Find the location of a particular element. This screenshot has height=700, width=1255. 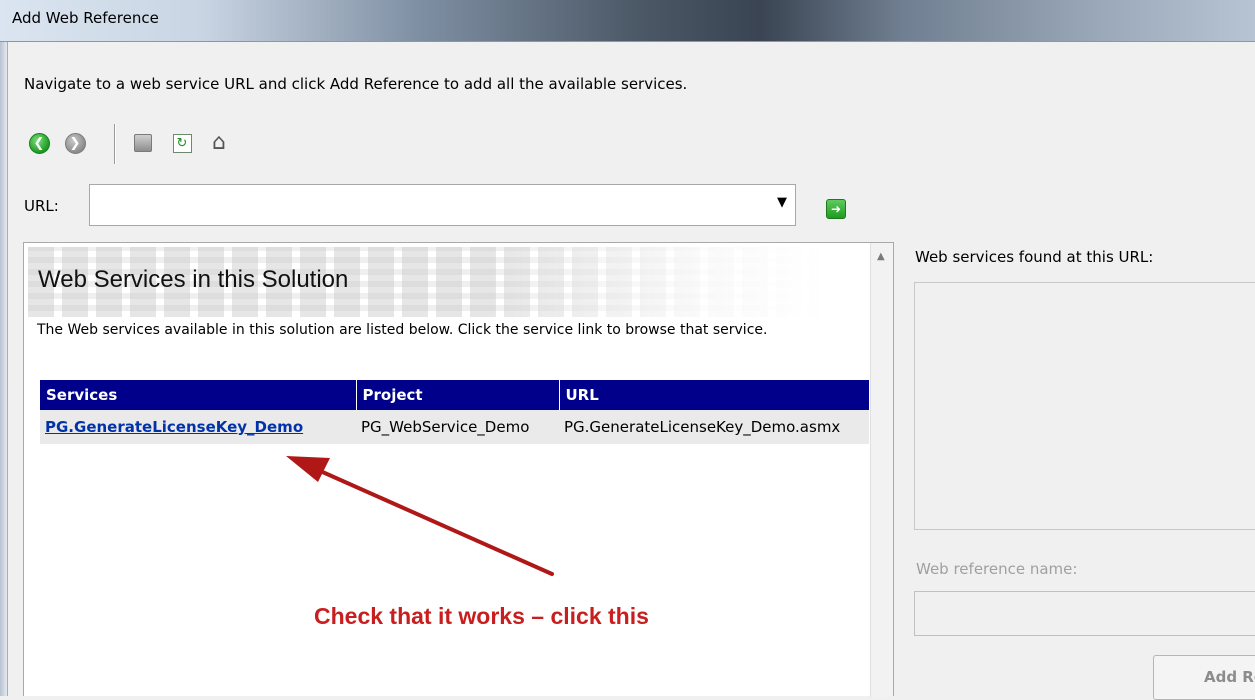

go-arrow-icon: ➜ is located at coordinates (836, 209).